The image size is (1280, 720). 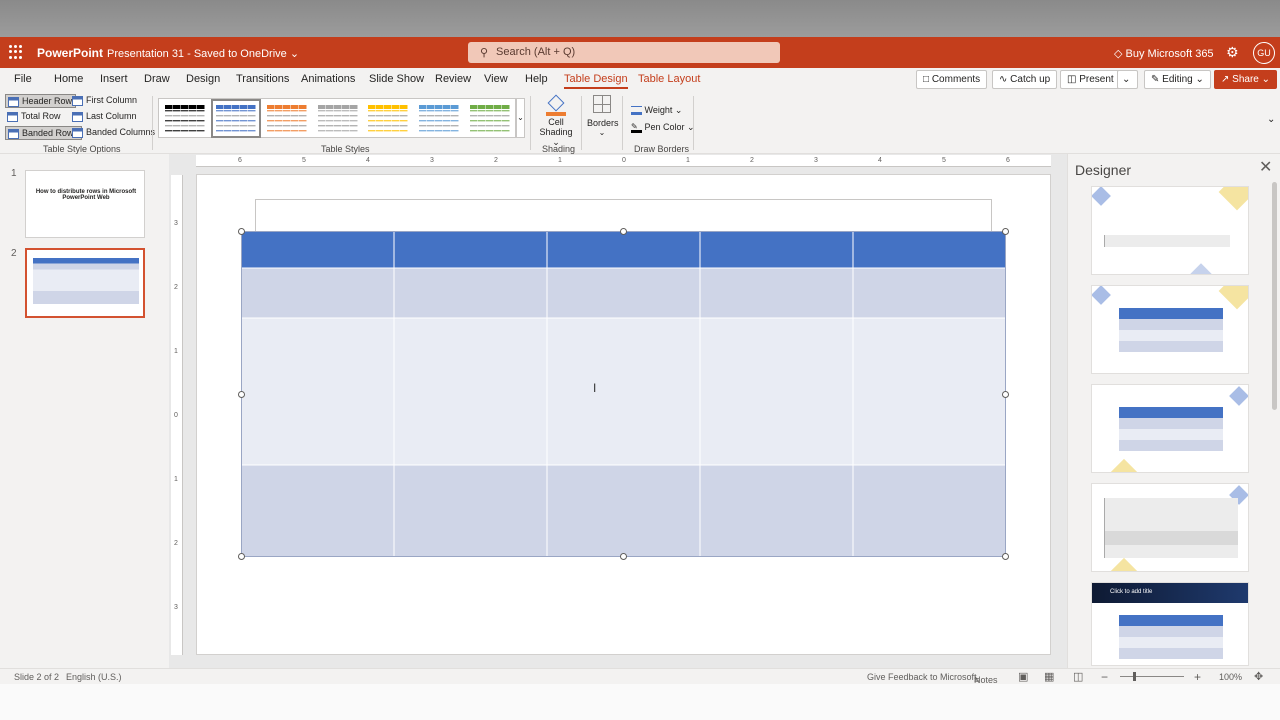 What do you see at coordinates (236, 118) in the screenshot?
I see `table-style-thumbnail-selected` at bounding box center [236, 118].